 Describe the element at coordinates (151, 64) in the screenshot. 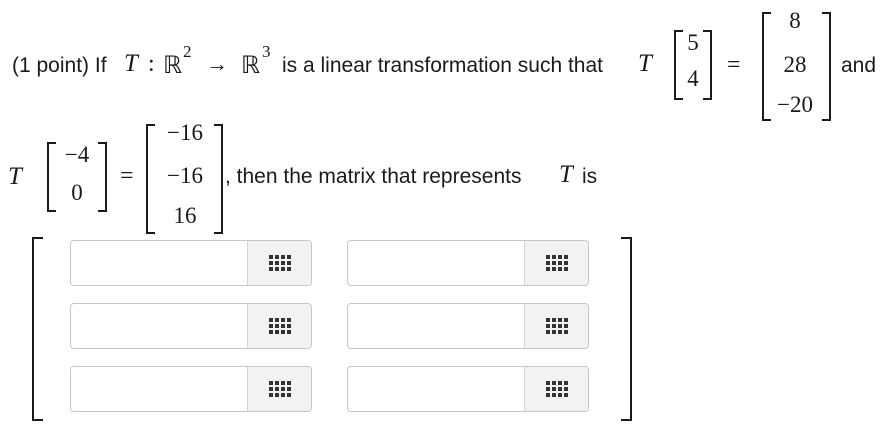

I see `colon-symbol: :` at that location.